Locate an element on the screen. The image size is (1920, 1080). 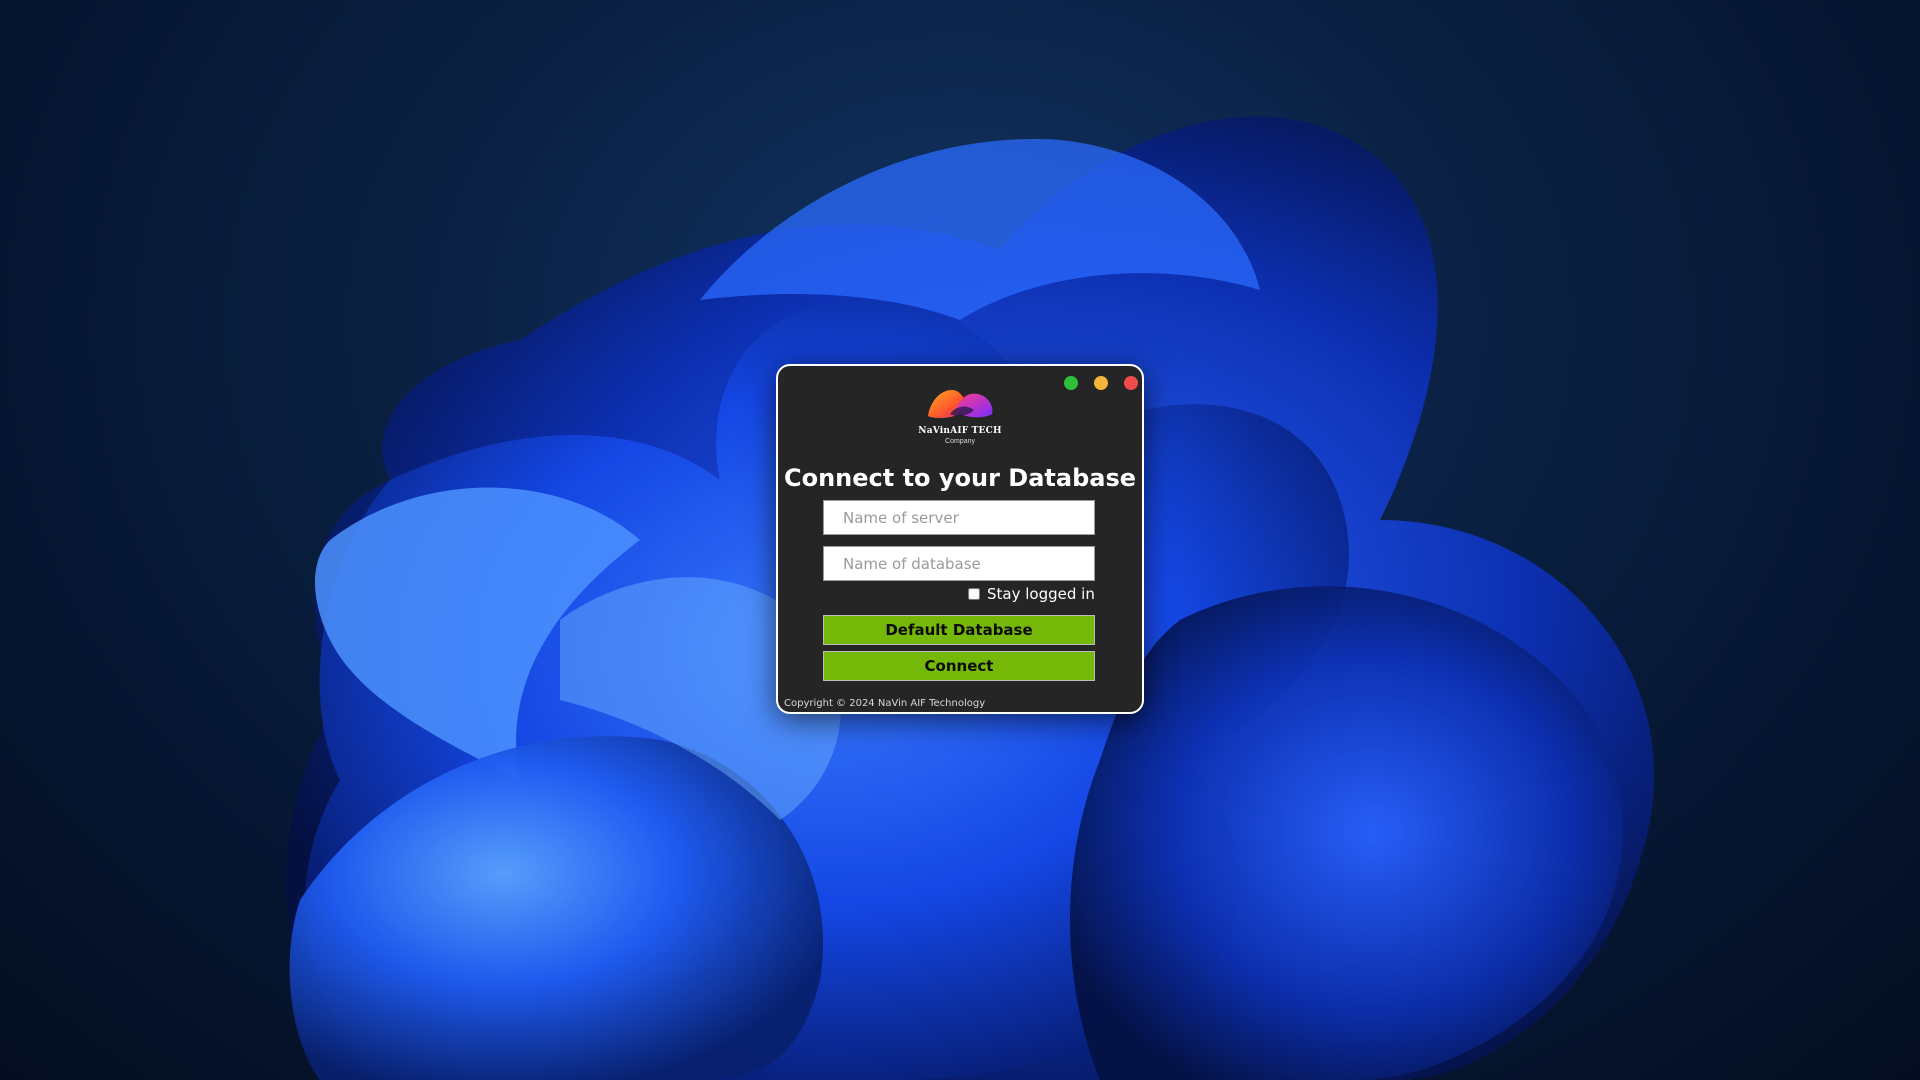
database-name-input is located at coordinates (959, 563).